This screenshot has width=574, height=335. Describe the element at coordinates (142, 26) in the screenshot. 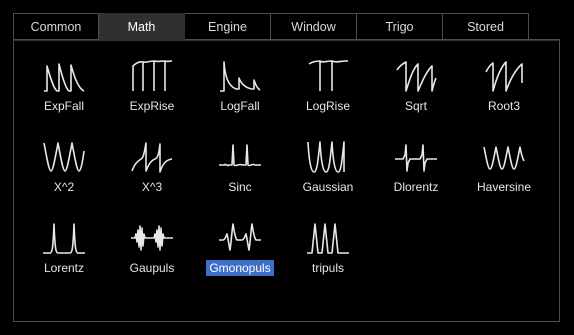

I see `tab-math: Math` at that location.